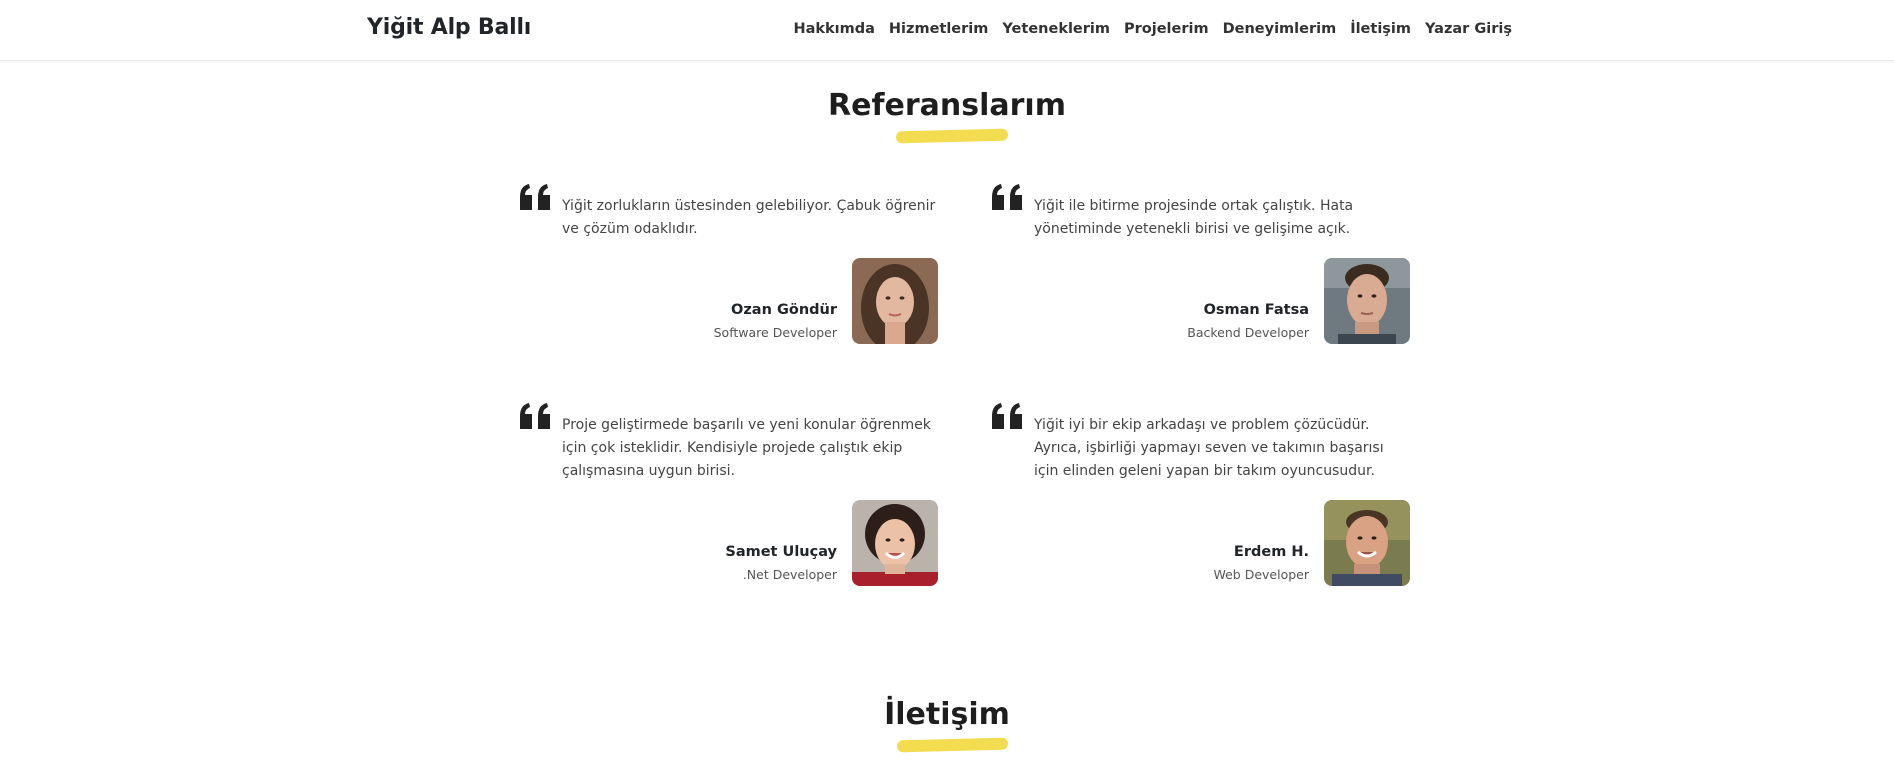 The height and width of the screenshot is (766, 1894). What do you see at coordinates (728, 301) in the screenshot?
I see `testimonial-author: Ozan Göndür Software Developer` at bounding box center [728, 301].